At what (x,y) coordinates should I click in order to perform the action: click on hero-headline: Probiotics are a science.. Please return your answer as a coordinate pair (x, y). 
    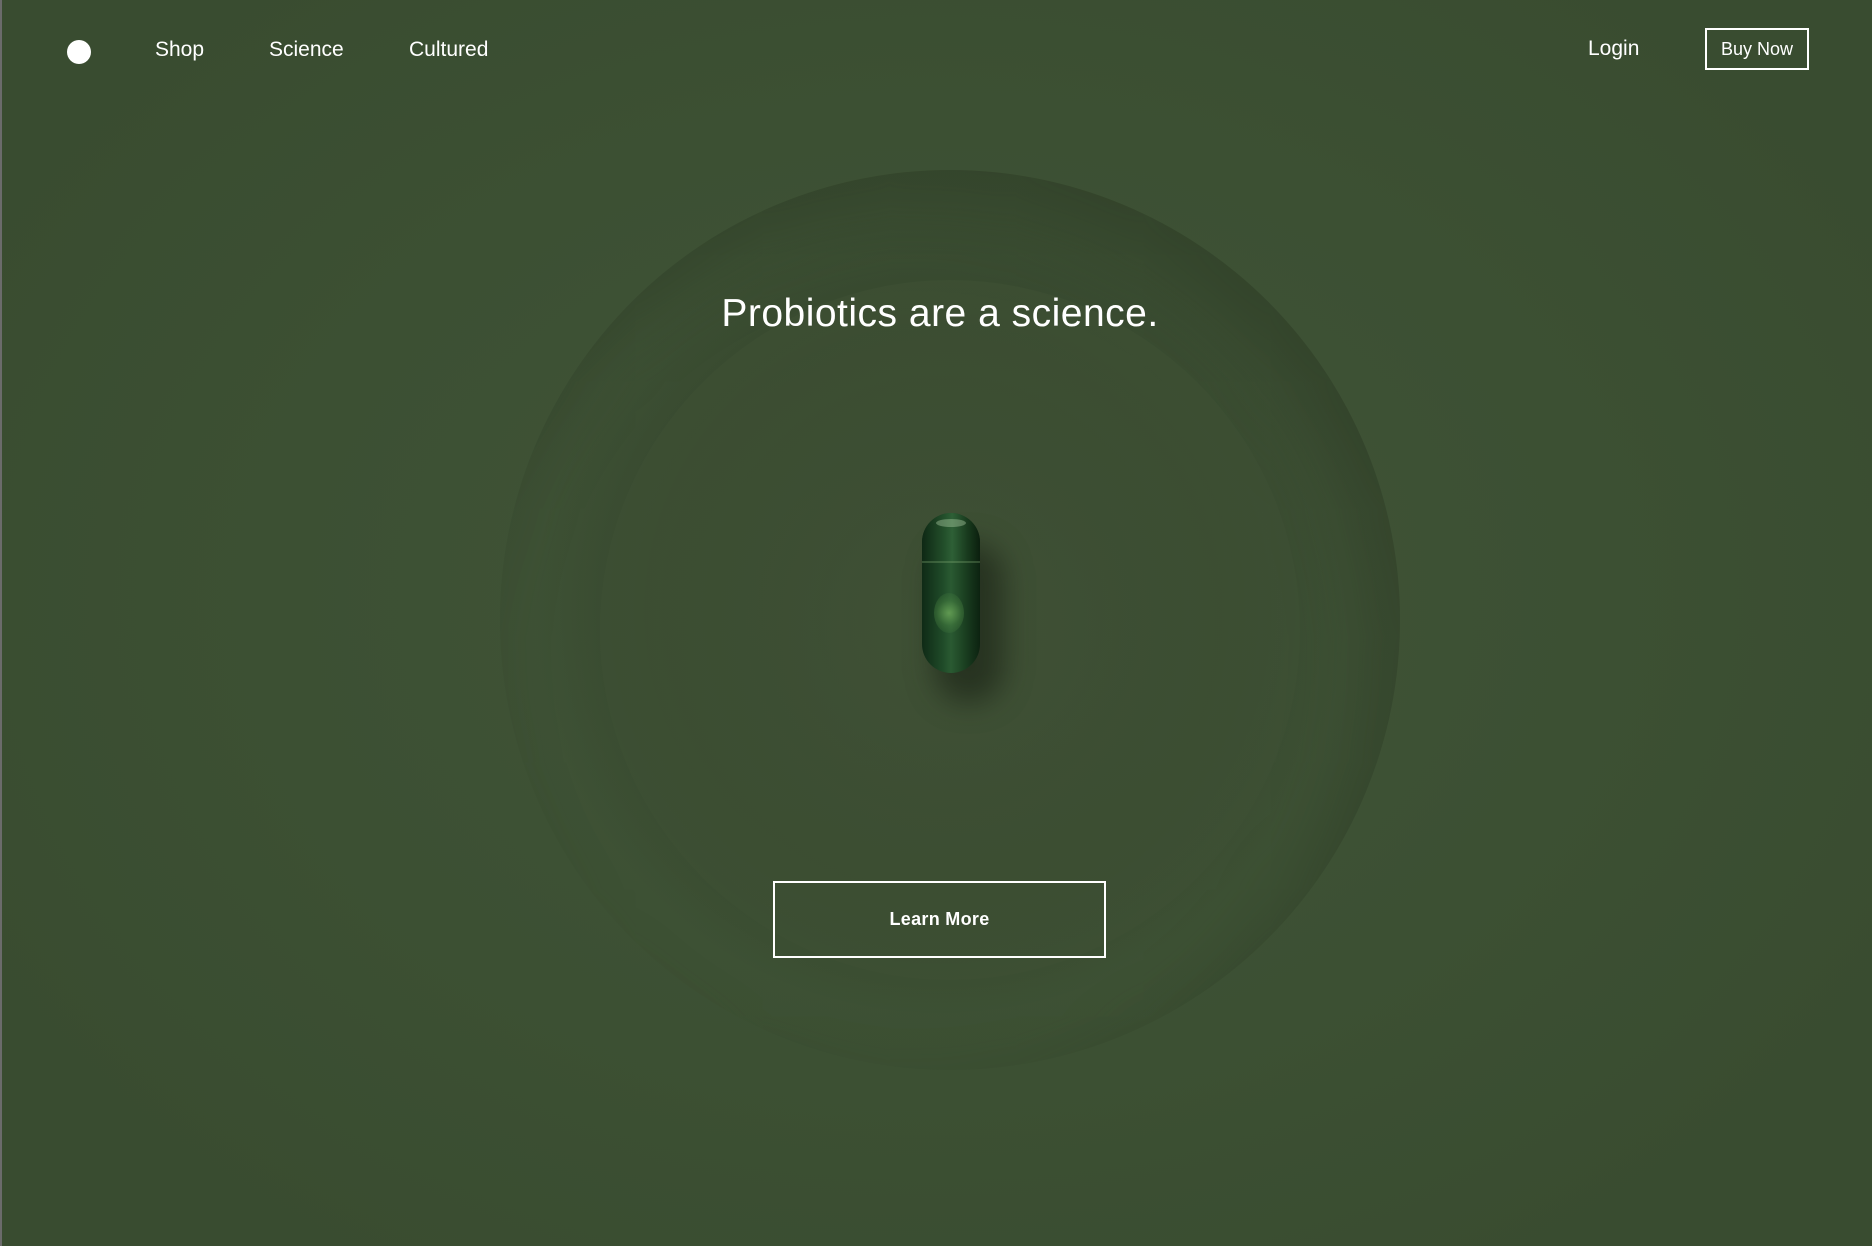
    Looking at the image, I should click on (940, 313).